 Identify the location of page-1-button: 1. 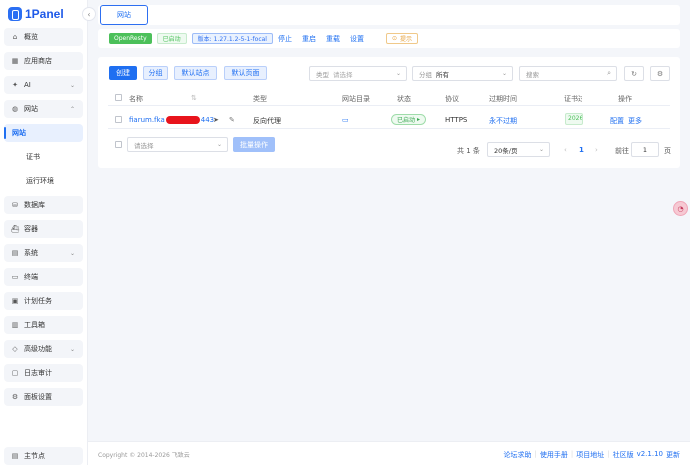
(581, 150).